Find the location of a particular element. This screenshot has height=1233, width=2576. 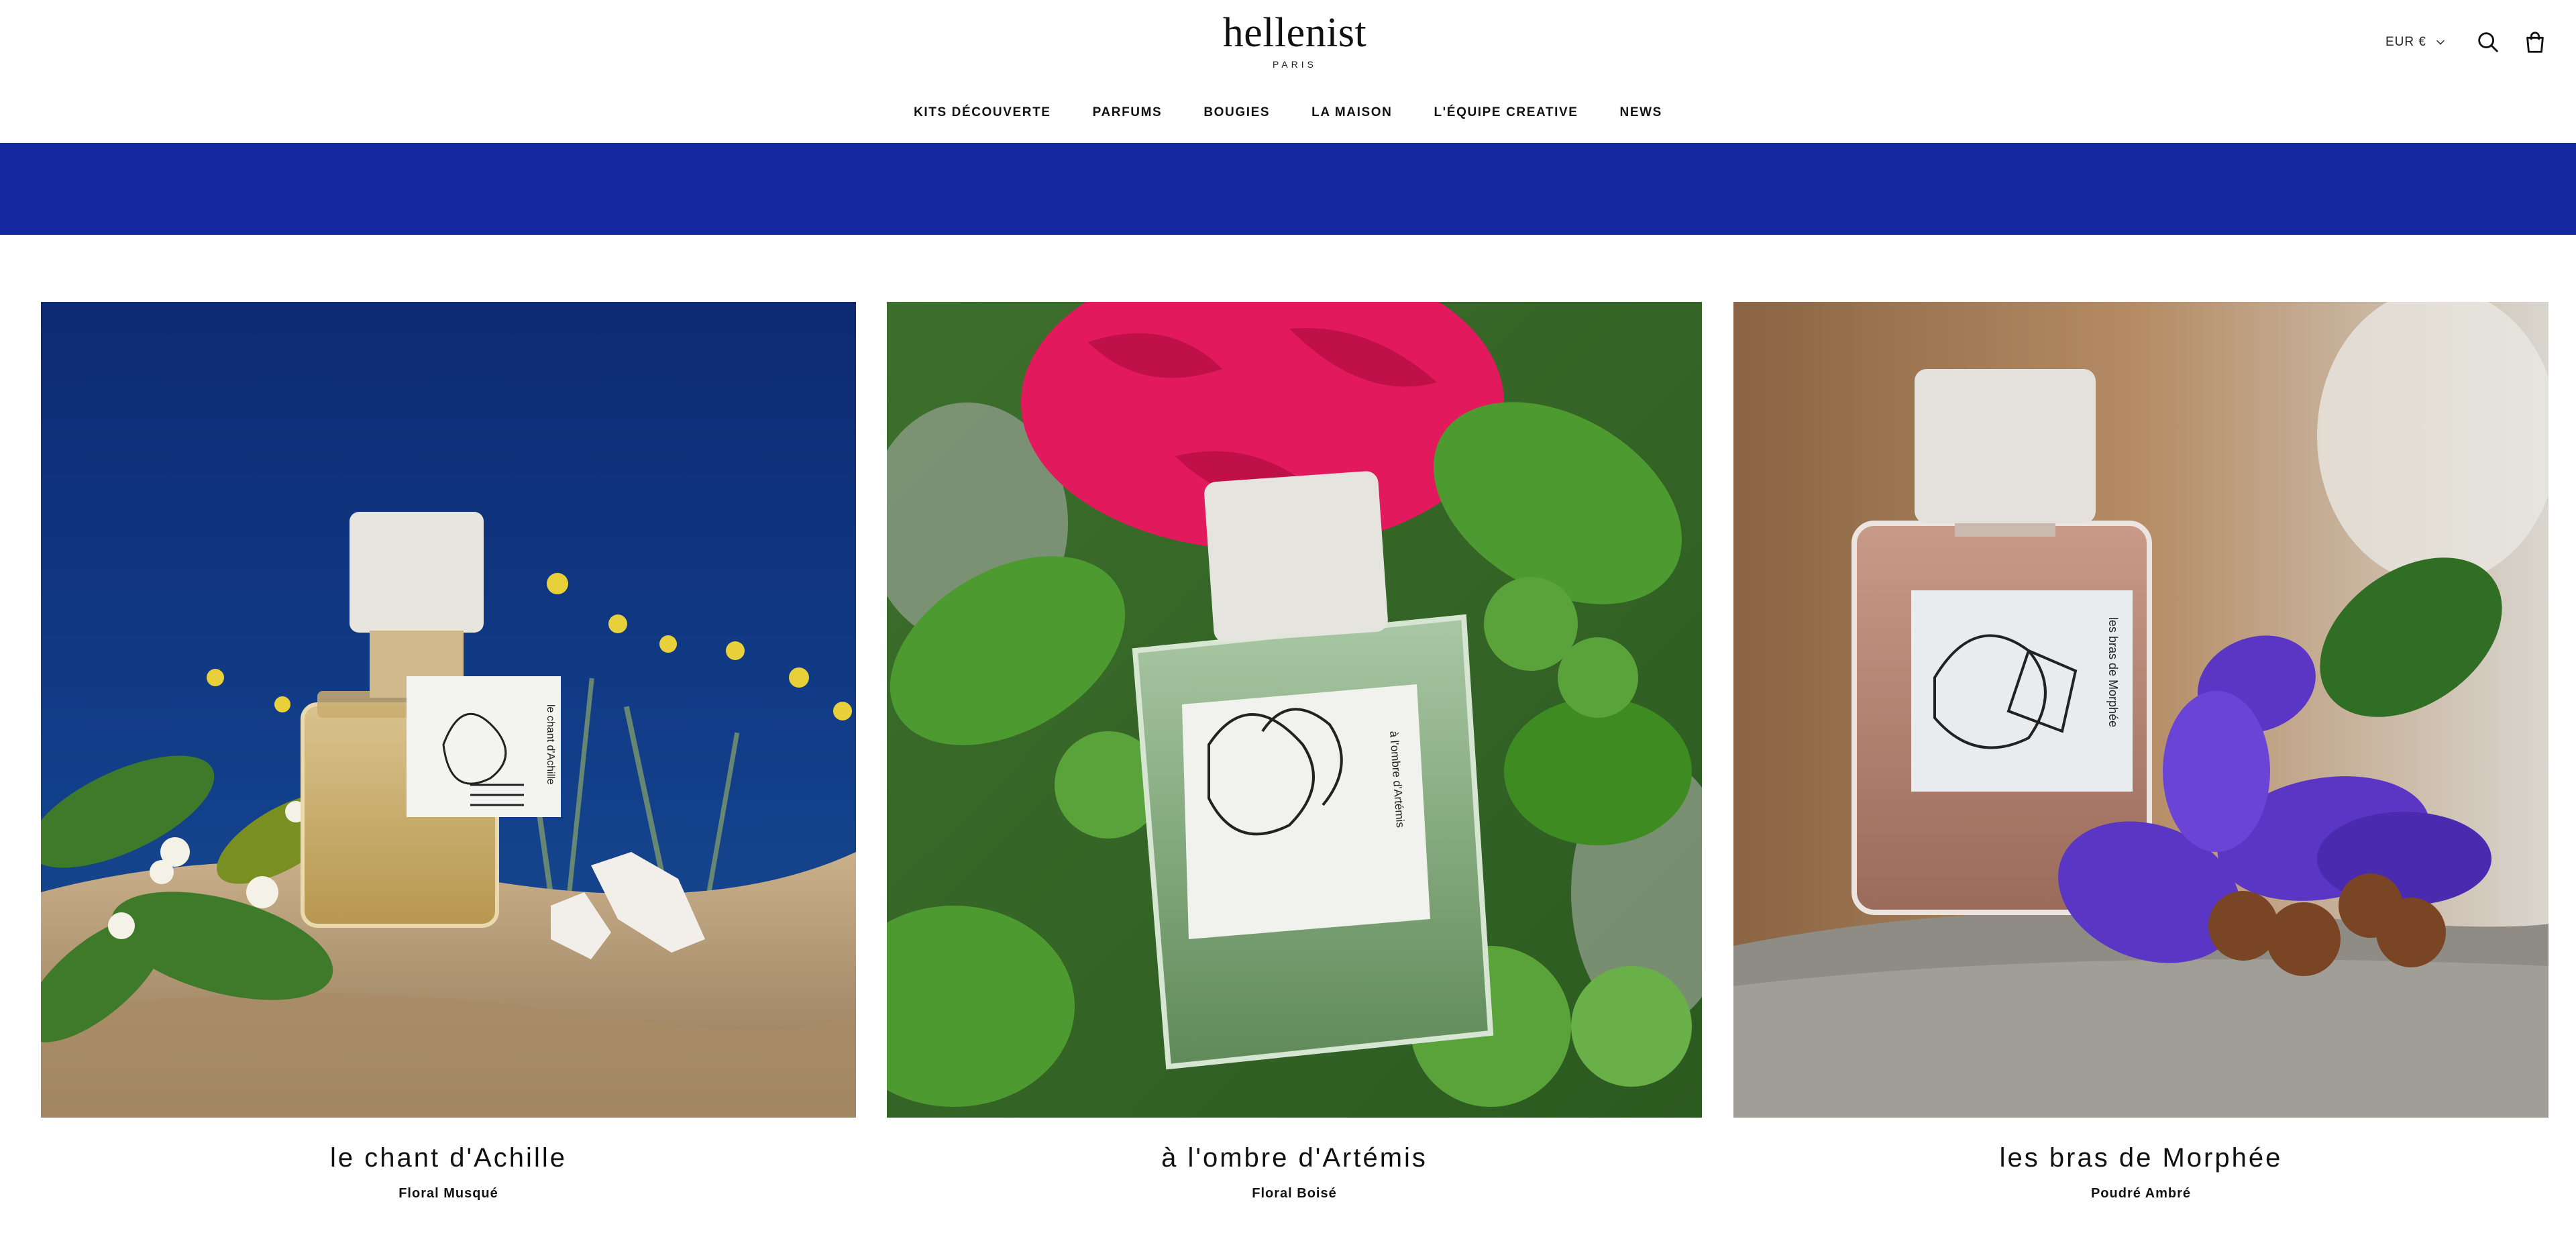

nav-item-bougies: BOUGIES is located at coordinates (1237, 113).